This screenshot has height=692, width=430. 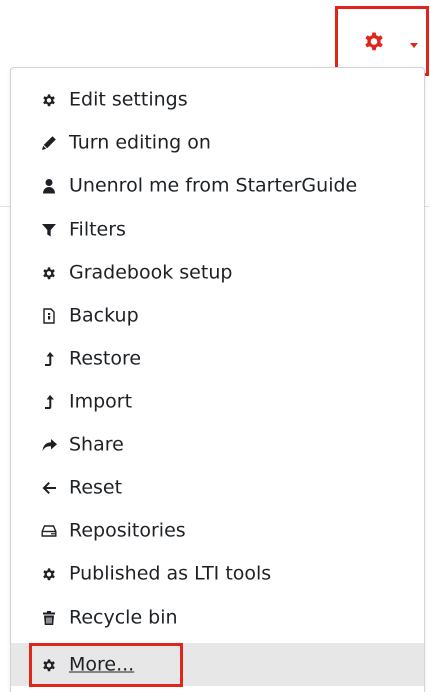 What do you see at coordinates (217, 142) in the screenshot?
I see `menu-item-turn-editing-on: Turn editing on` at bounding box center [217, 142].